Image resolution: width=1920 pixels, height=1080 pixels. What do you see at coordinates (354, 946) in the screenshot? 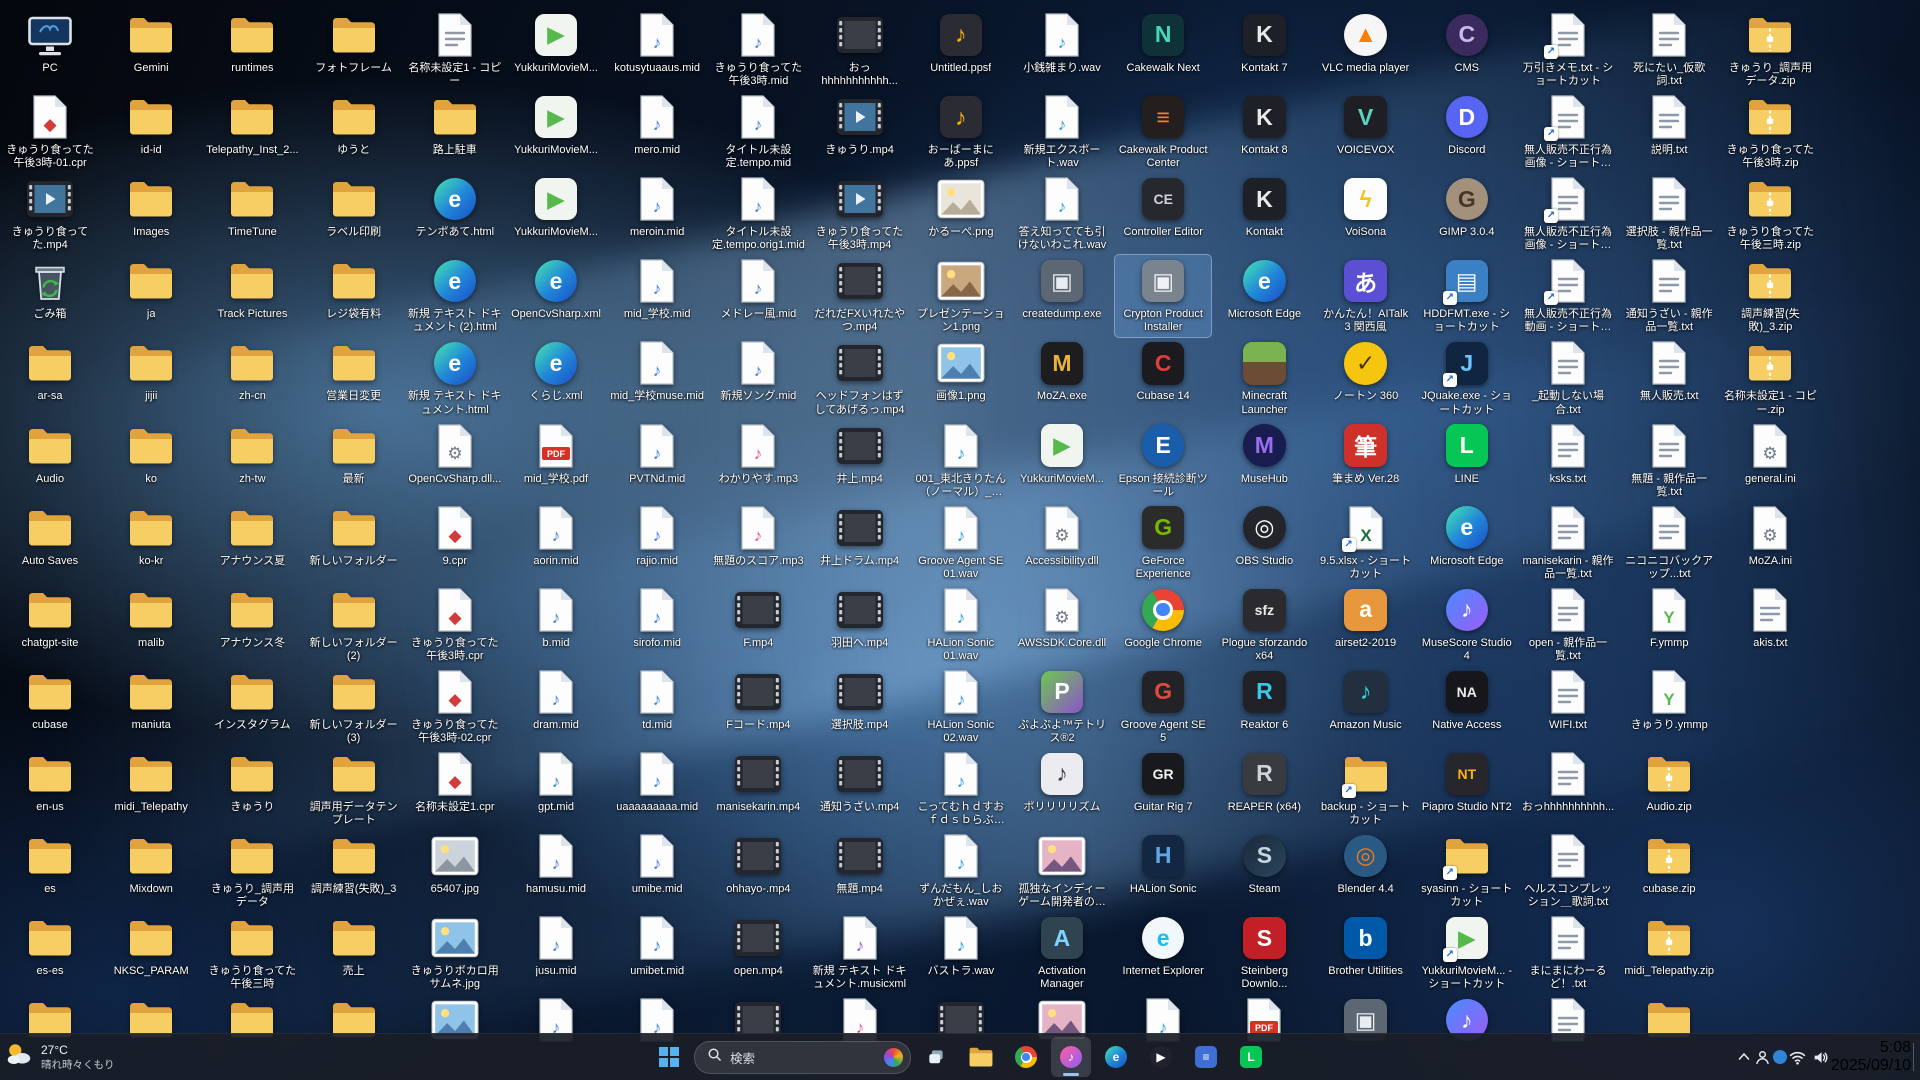
I see `desktop-item: 売上` at bounding box center [354, 946].